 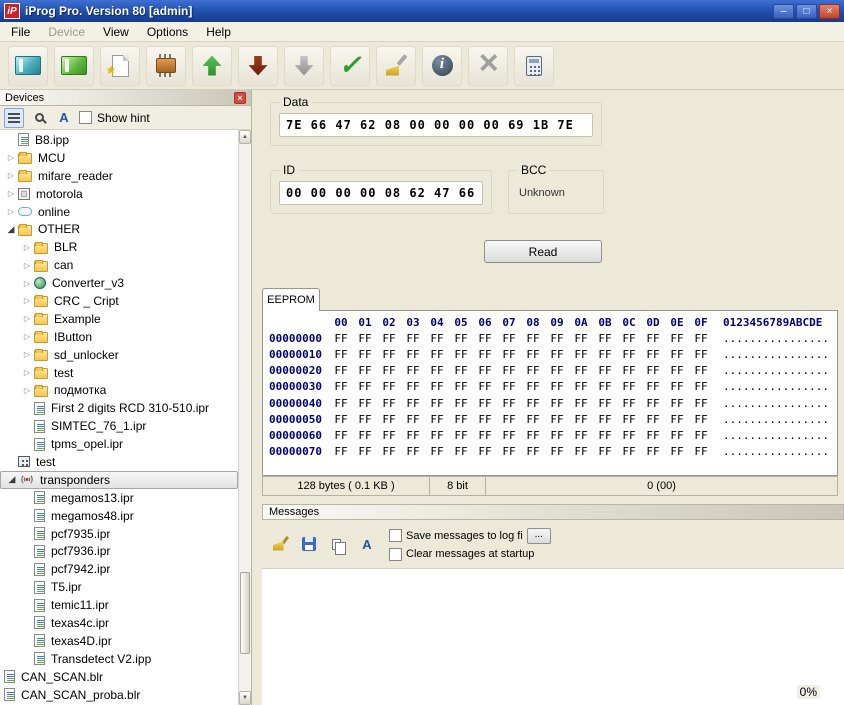 What do you see at coordinates (543, 251) in the screenshot?
I see `read-button: Read` at bounding box center [543, 251].